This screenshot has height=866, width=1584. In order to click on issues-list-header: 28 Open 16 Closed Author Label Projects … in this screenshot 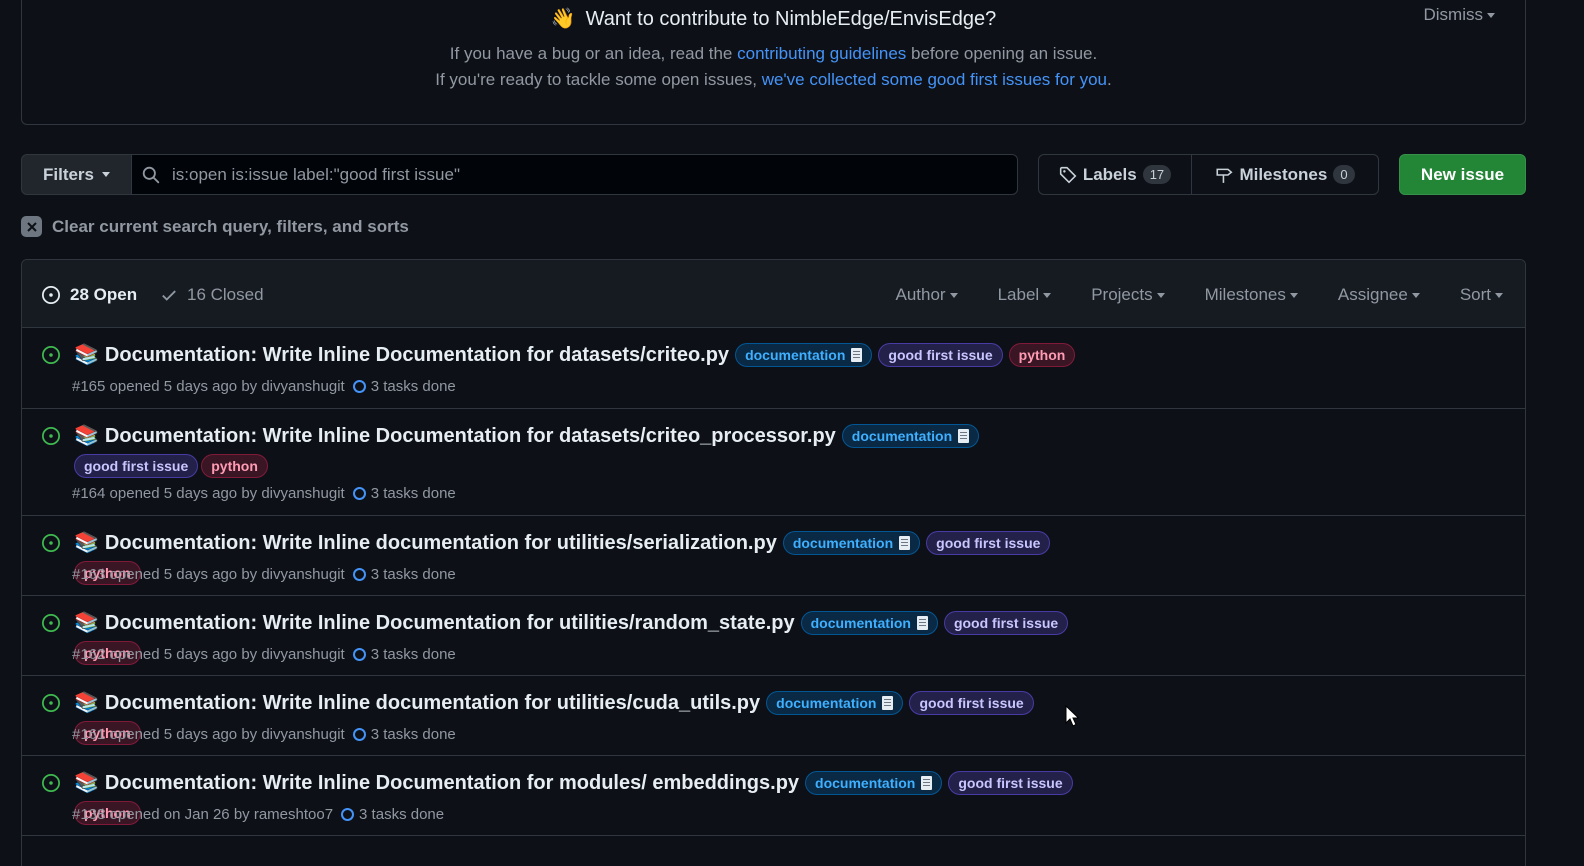, I will do `click(773, 294)`.